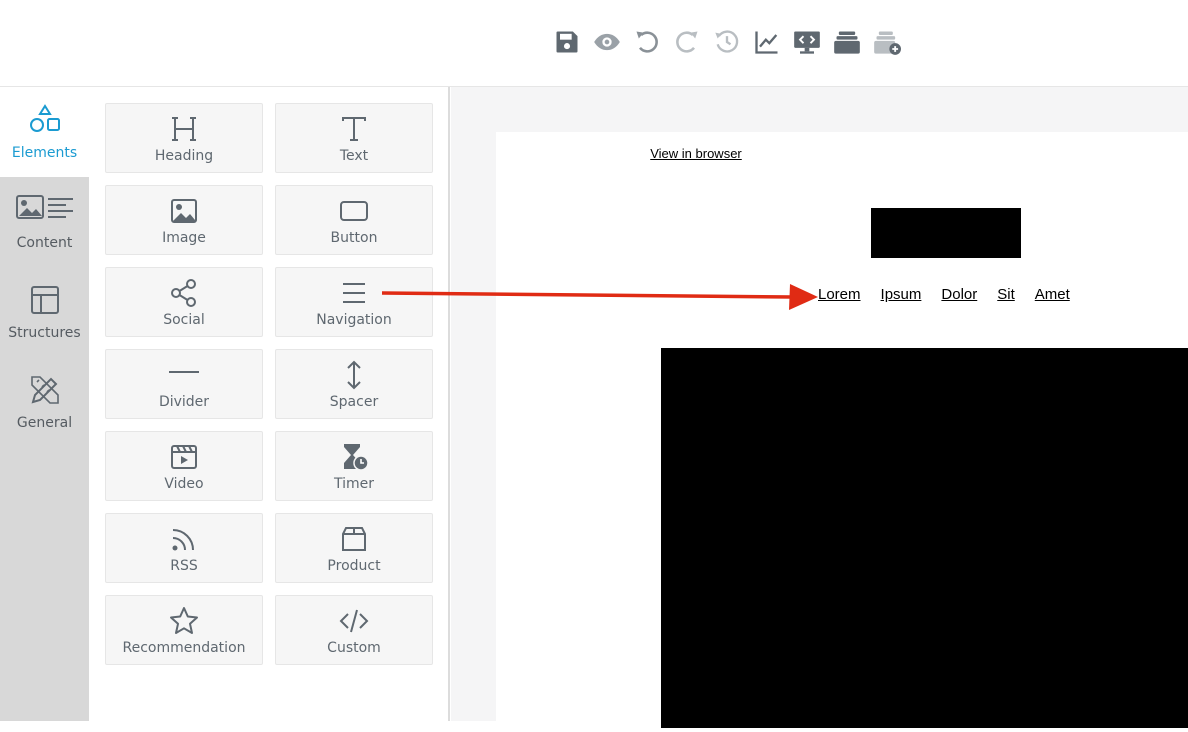 The width and height of the screenshot is (1188, 732). Describe the element at coordinates (184, 211) in the screenshot. I see `image-icon` at that location.